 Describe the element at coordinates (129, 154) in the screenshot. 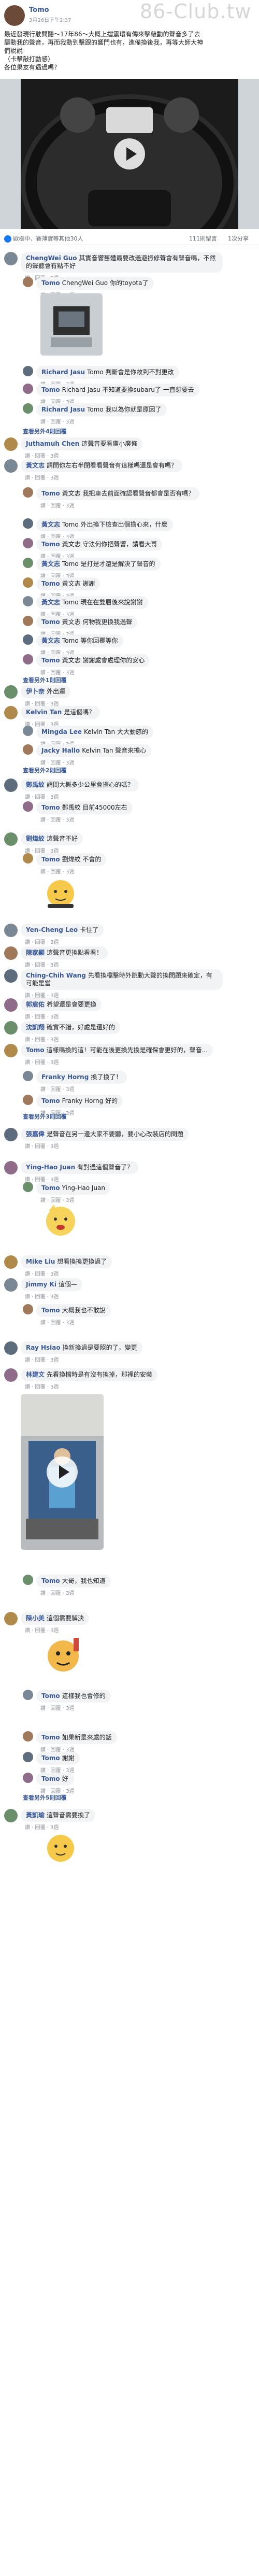

I see `post-video` at that location.